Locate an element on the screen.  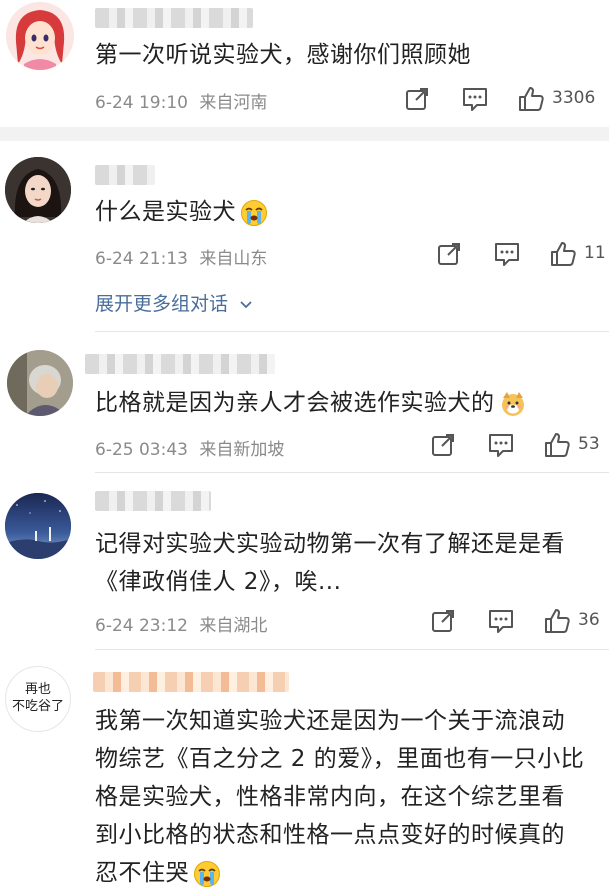
comment-text-line: 我第一次知道实验犬还是因为一个关于流浪动 is located at coordinates (330, 721).